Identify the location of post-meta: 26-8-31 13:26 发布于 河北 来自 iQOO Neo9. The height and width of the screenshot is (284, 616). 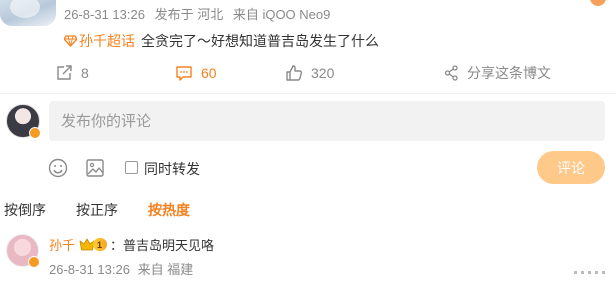
(200, 13).